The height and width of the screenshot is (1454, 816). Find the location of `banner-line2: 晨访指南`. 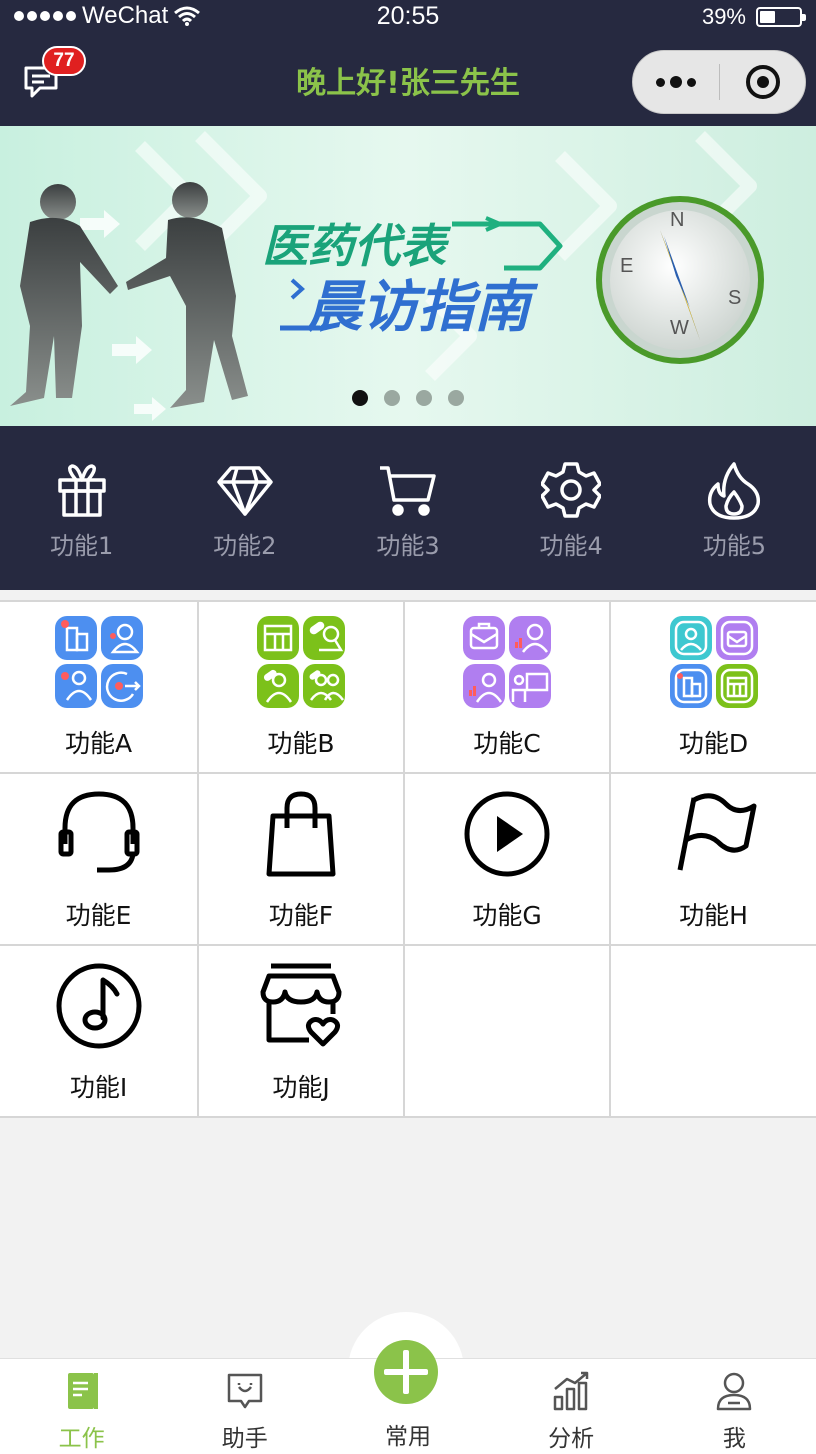

banner-line2: 晨访指南 is located at coordinates (422, 307).